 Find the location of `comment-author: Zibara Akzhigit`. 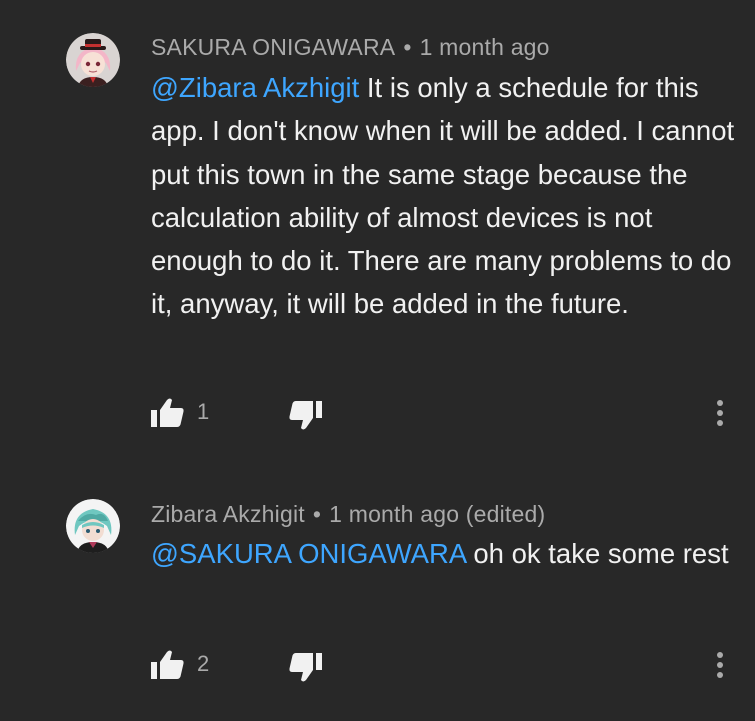

comment-author: Zibara Akzhigit is located at coordinates (228, 514).